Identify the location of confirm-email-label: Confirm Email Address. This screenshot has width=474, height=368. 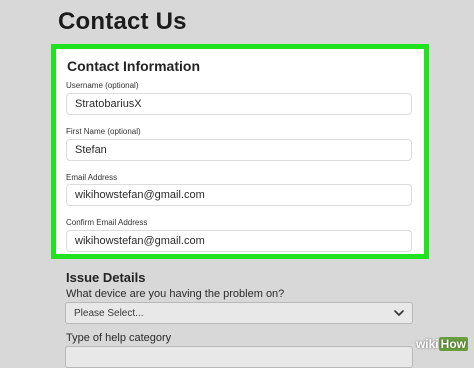
(107, 222).